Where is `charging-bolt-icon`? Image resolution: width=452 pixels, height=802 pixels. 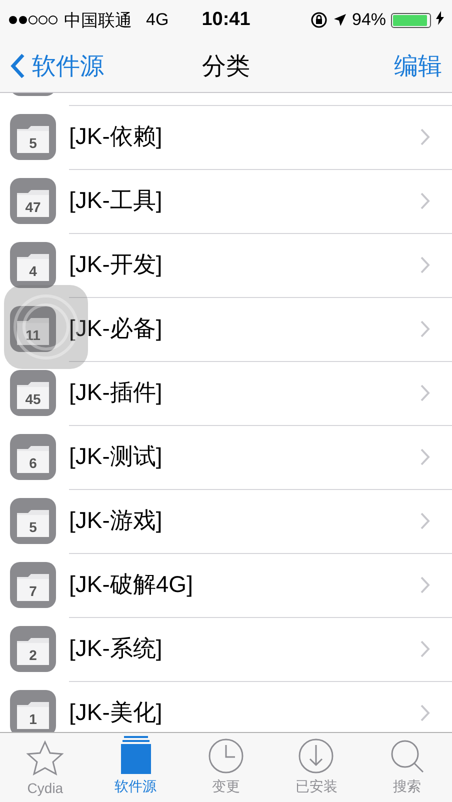
charging-bolt-icon is located at coordinates (440, 18).